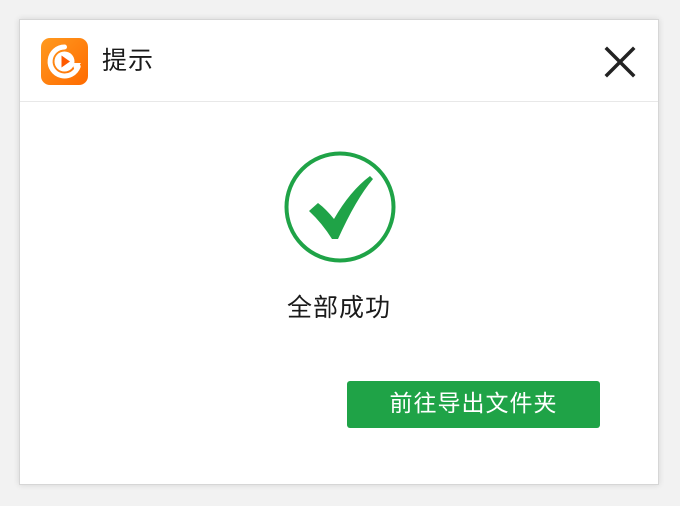 The width and height of the screenshot is (680, 506). I want to click on status-message: 全部成功, so click(338, 307).